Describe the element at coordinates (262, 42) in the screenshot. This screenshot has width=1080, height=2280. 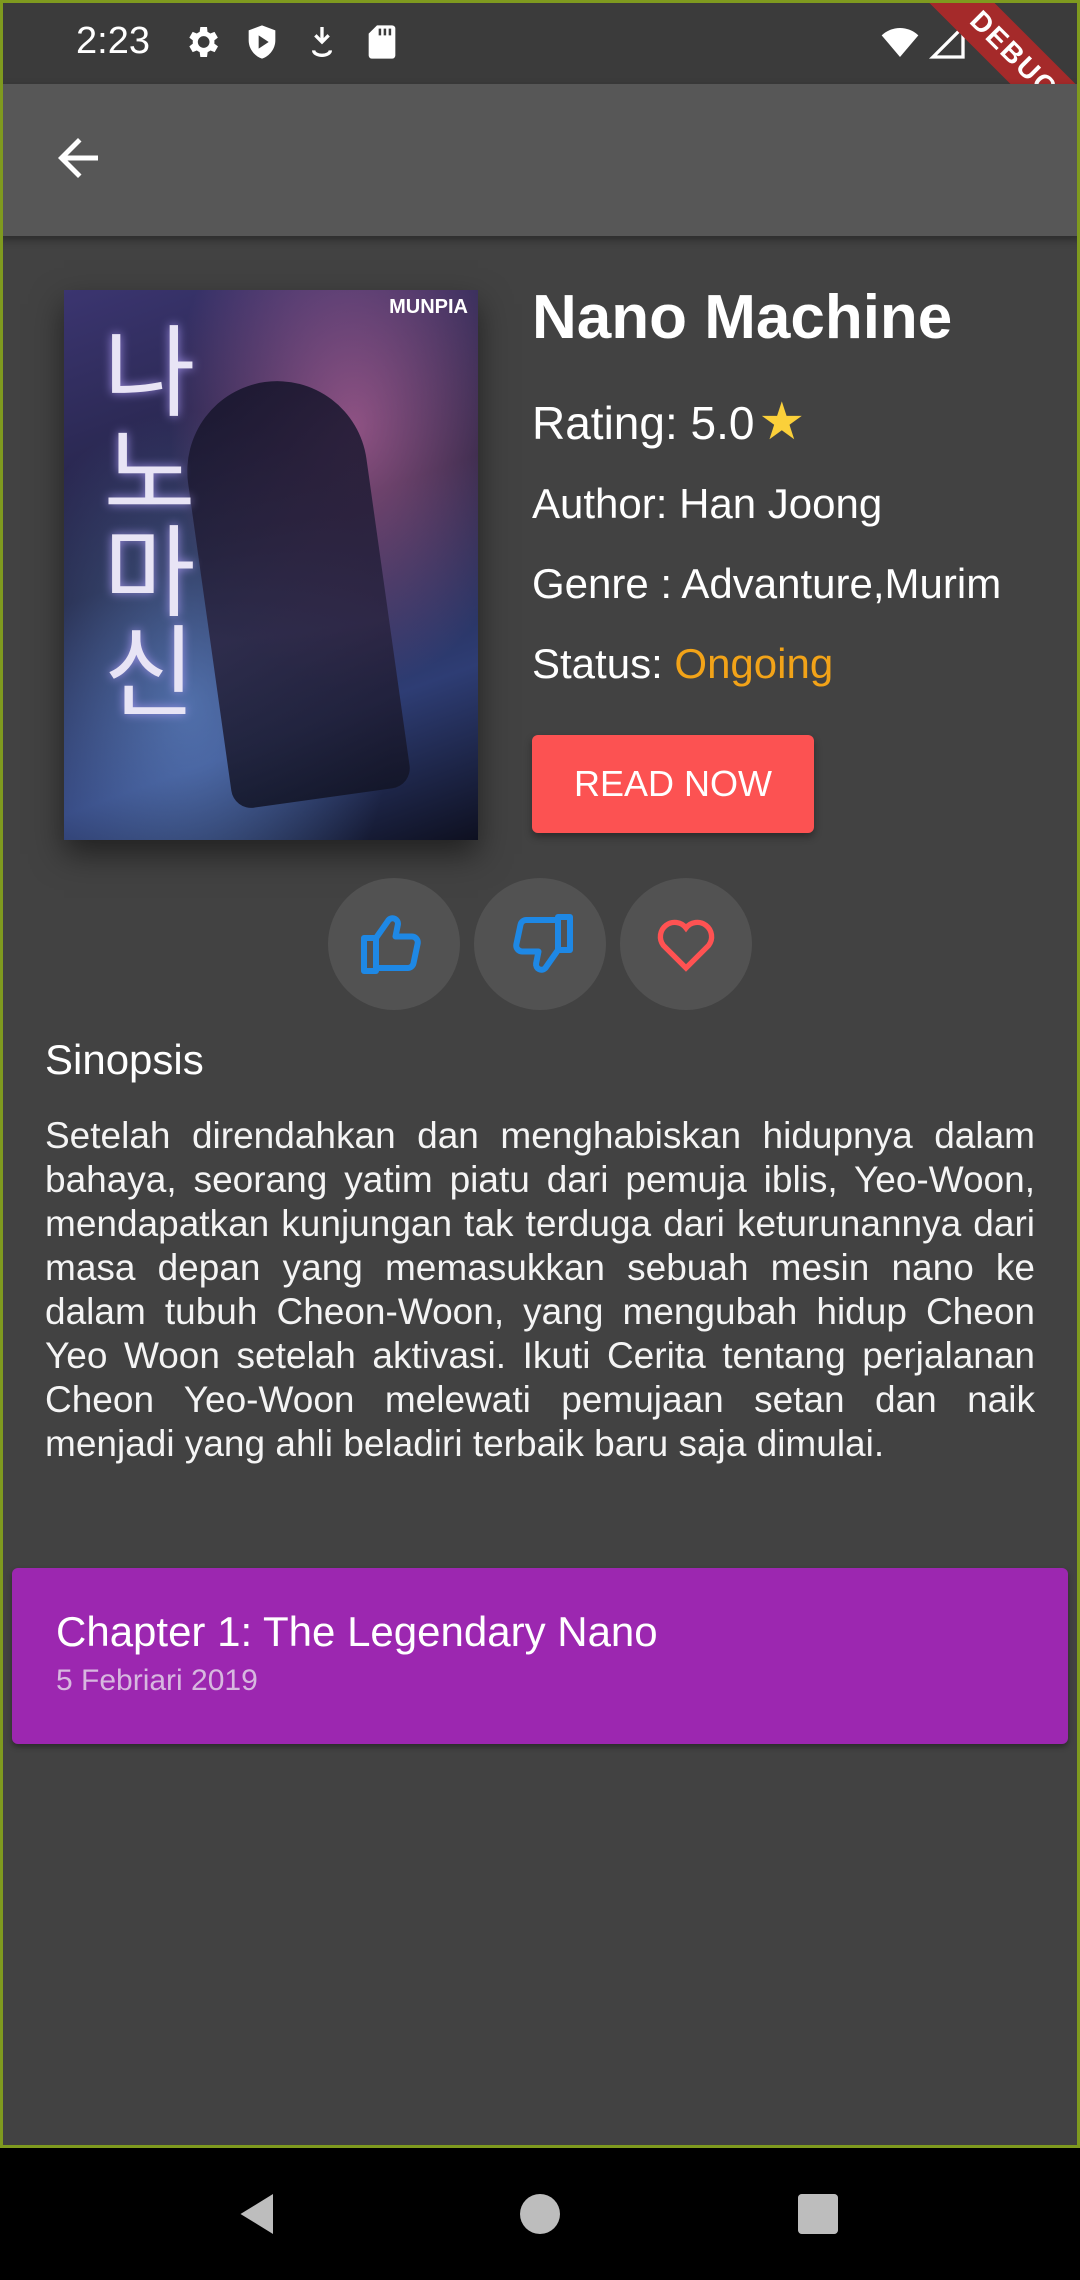
I see `shield-icon` at that location.